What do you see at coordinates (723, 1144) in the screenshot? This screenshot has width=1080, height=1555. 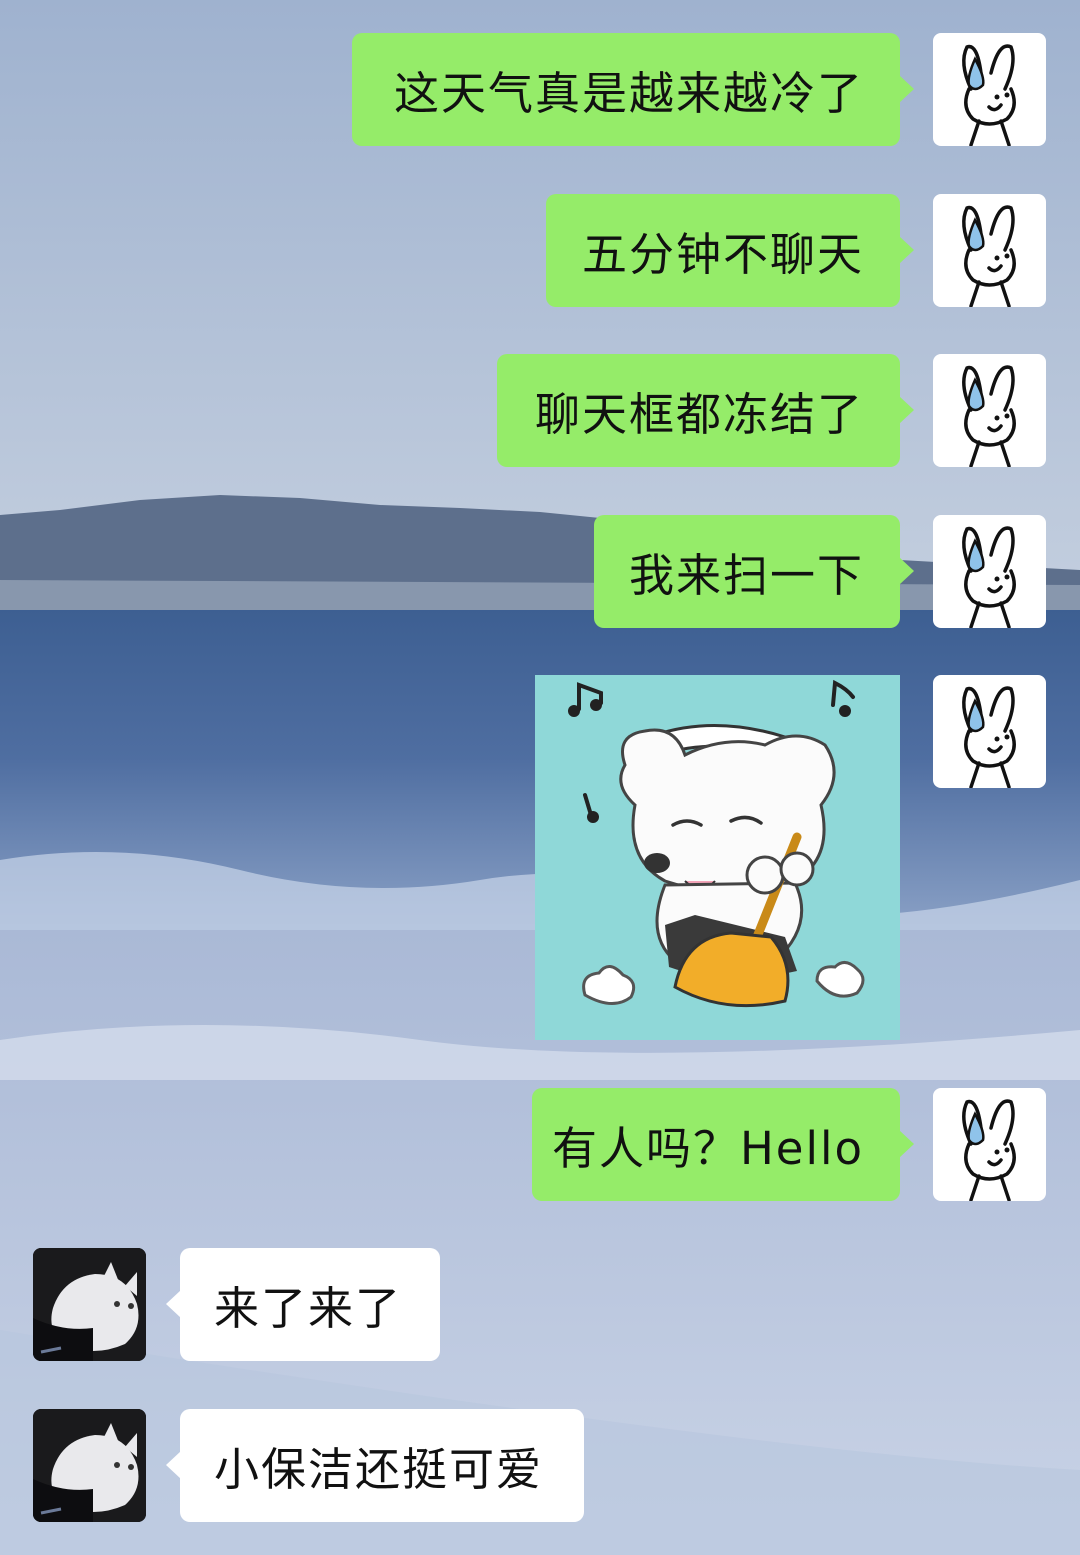 I see `outgoing-message-bubble: 有人吗？Hello` at bounding box center [723, 1144].